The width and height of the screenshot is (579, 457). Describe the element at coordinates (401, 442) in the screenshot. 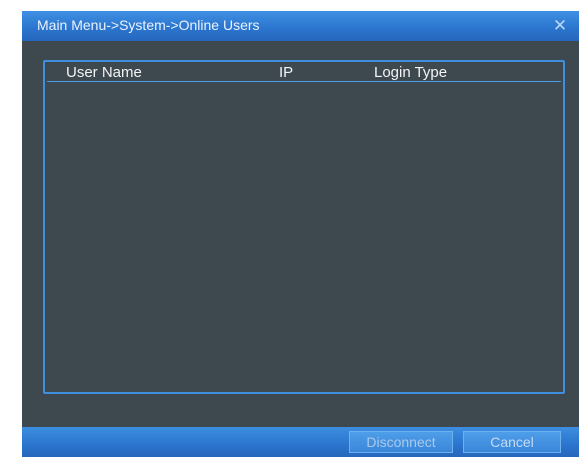

I see `disconnect-button: Disconnect` at that location.